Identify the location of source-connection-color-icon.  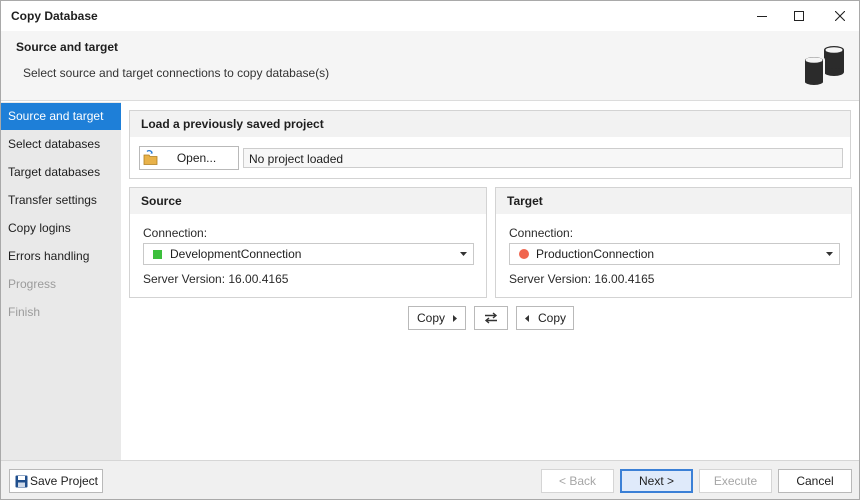
(157, 254).